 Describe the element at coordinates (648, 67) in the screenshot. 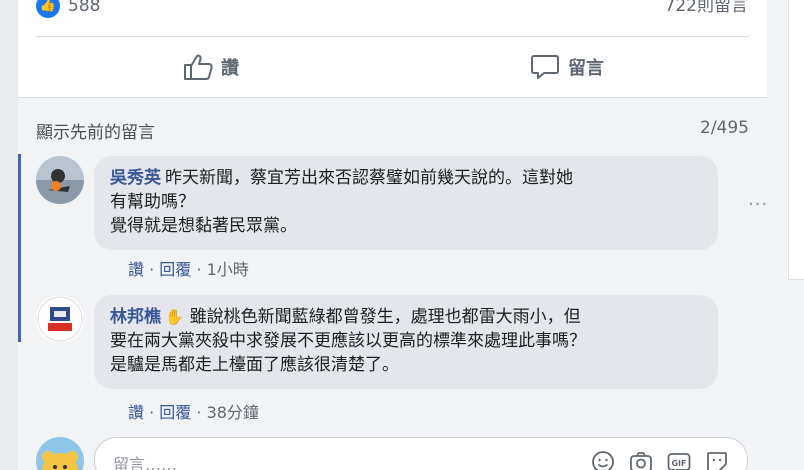

I see `comment-button: 留言` at that location.